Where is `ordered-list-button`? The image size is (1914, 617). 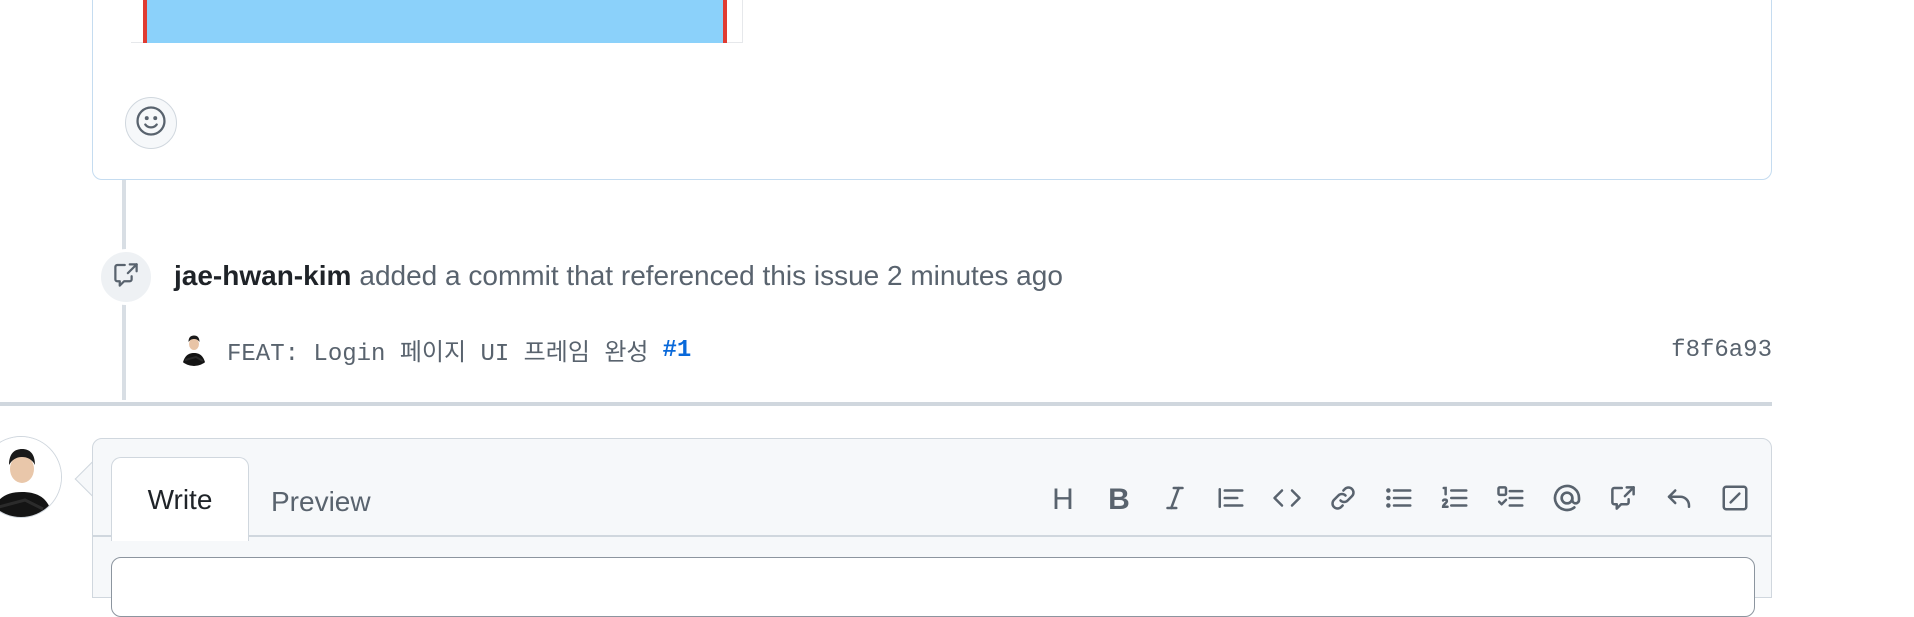
ordered-list-button is located at coordinates (1455, 500).